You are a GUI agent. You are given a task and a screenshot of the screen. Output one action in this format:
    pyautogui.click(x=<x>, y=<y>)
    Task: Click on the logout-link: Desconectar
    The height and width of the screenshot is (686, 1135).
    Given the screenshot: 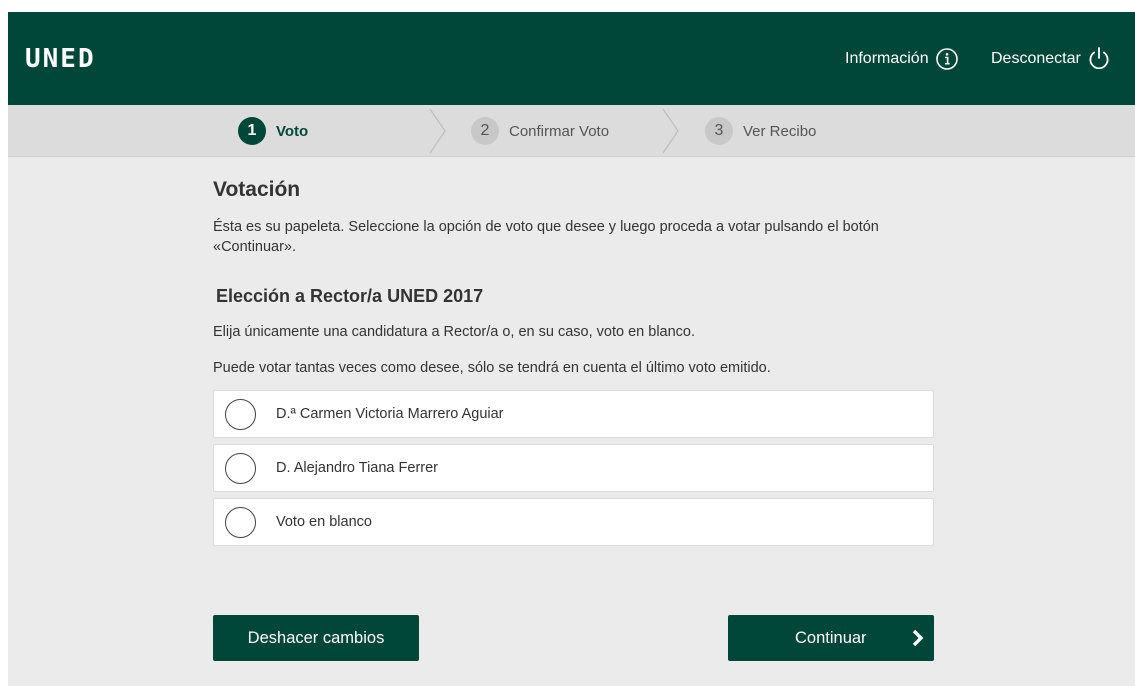 What is the action you would take?
    pyautogui.click(x=1051, y=59)
    